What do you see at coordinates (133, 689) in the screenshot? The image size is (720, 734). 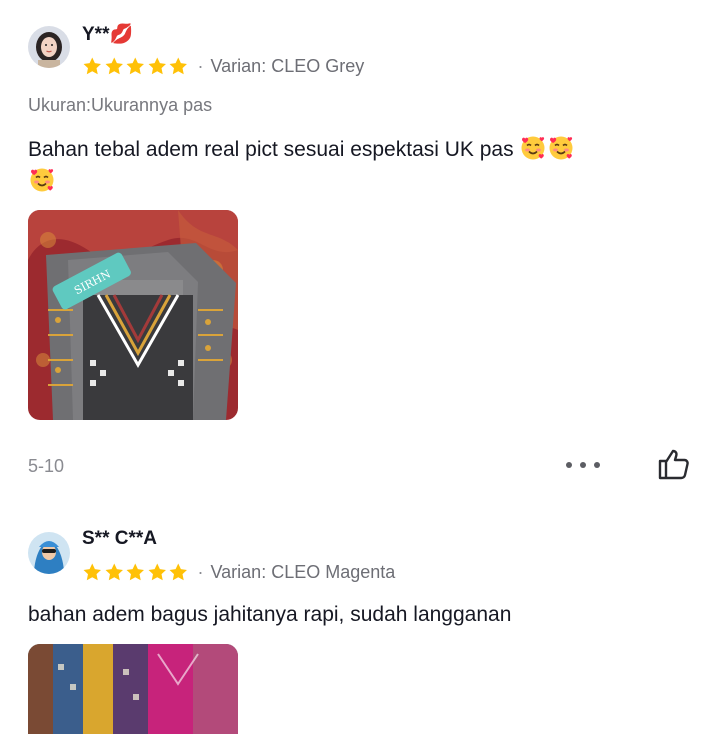 I see `review-photo` at bounding box center [133, 689].